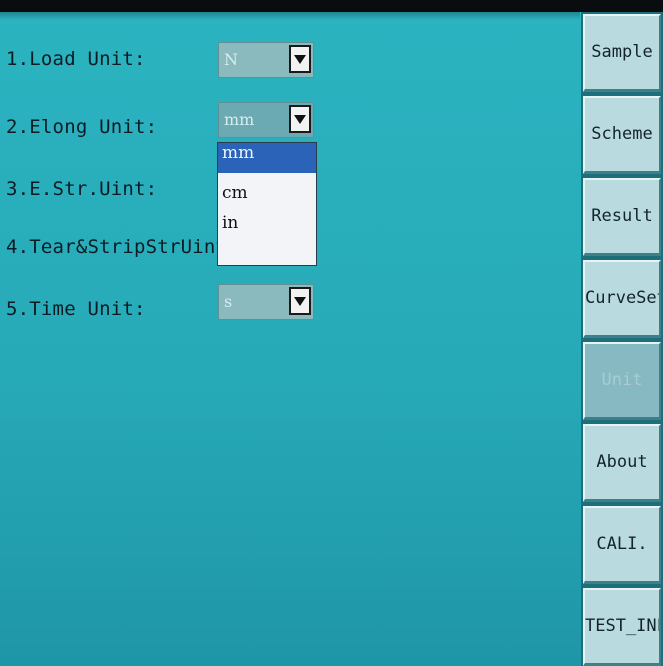 The width and height of the screenshot is (663, 666). What do you see at coordinates (267, 228) in the screenshot?
I see `dropdown-option-in: in` at bounding box center [267, 228].